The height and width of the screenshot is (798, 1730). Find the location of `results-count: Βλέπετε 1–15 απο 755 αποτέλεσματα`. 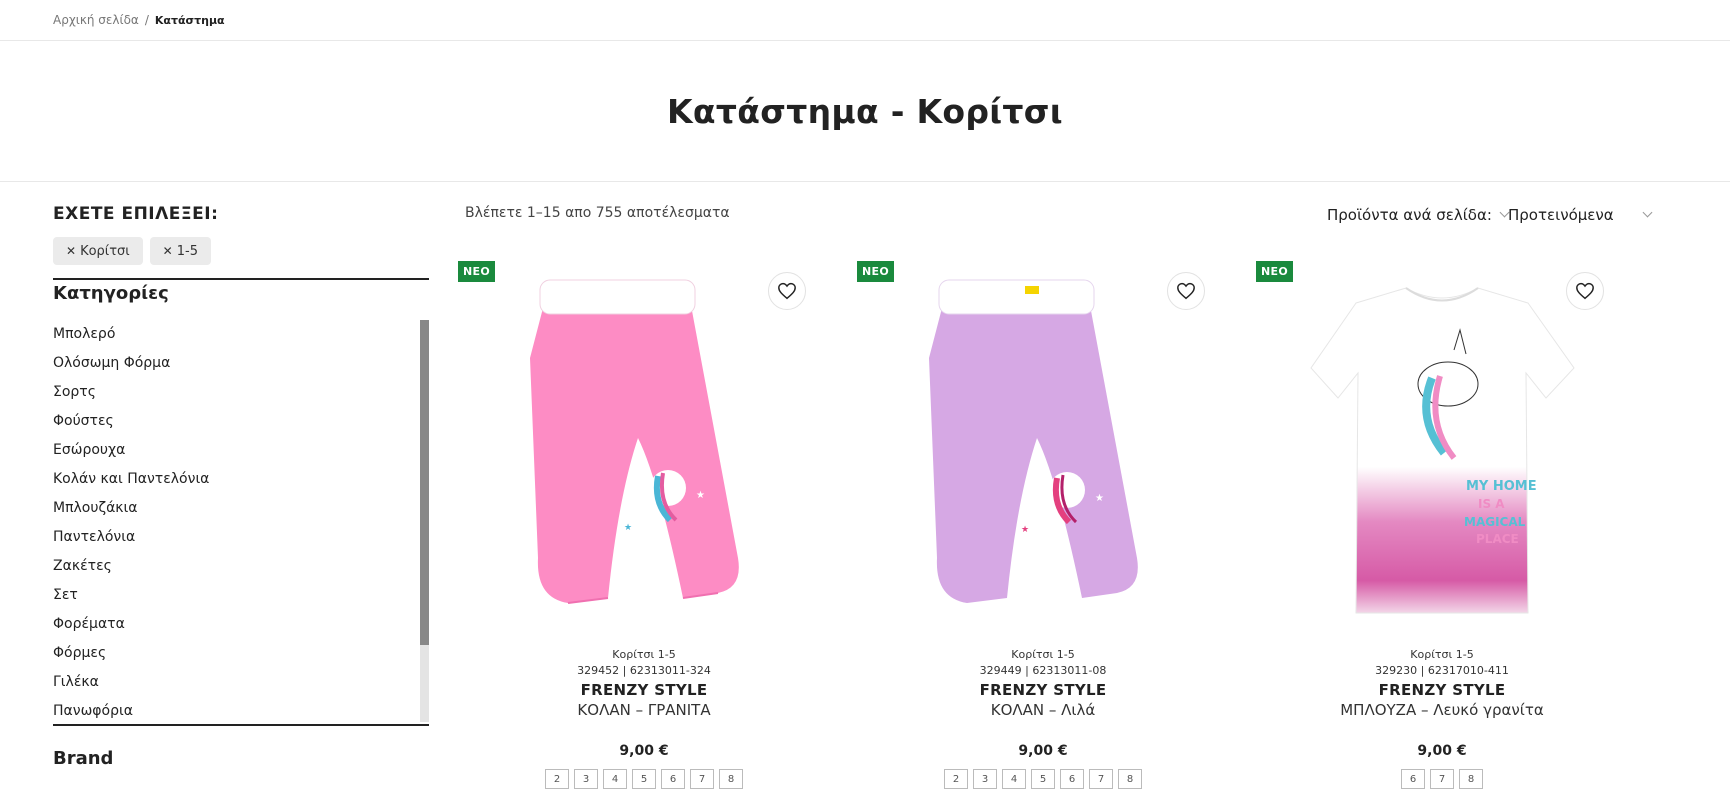

results-count: Βλέπετε 1–15 απο 755 αποτέλεσματα is located at coordinates (597, 213).